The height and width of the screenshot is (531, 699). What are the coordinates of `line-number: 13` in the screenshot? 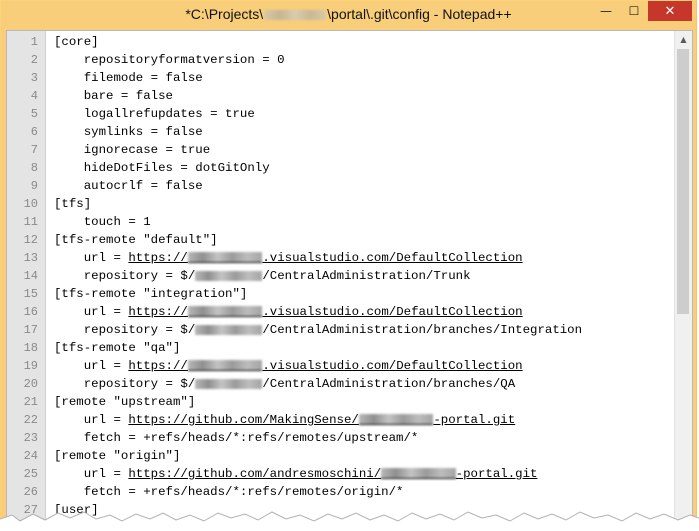 It's located at (30, 258).